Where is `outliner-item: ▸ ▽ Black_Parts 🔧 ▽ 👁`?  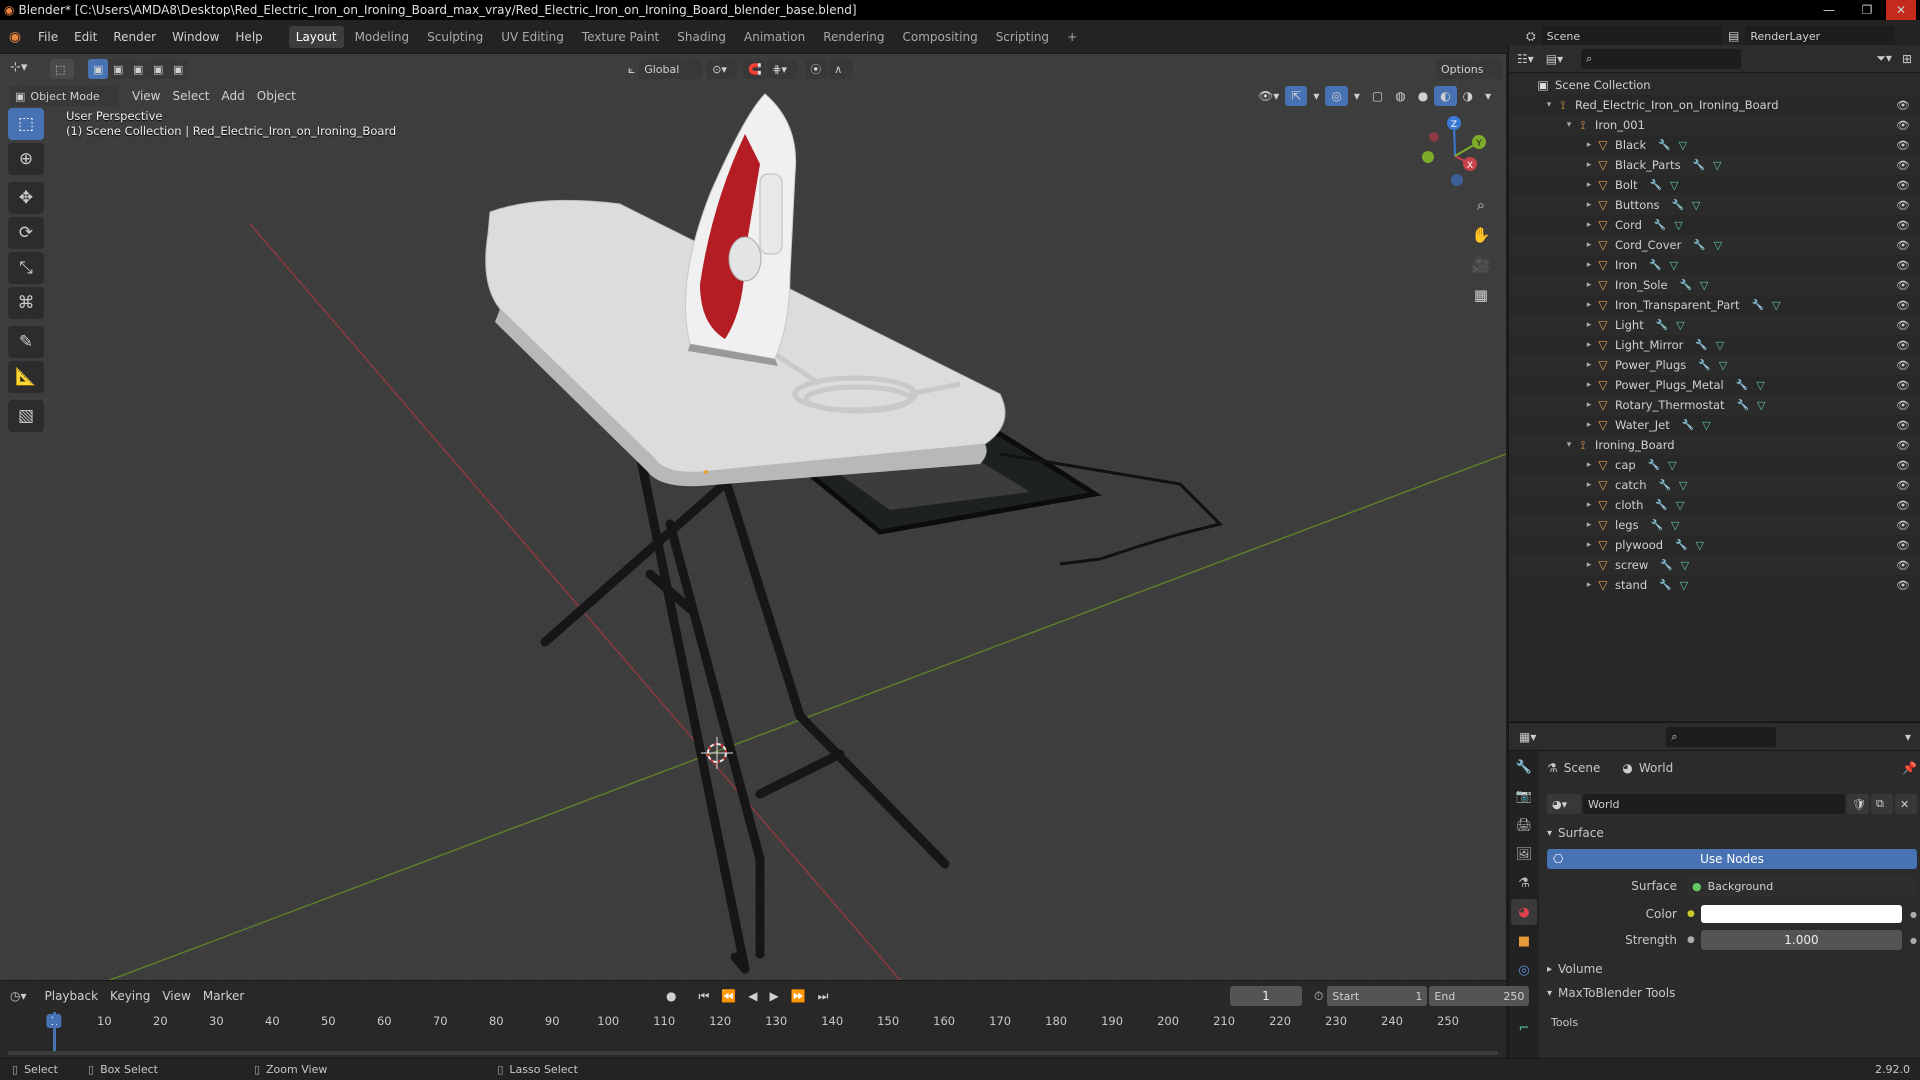
outliner-item: ▸ ▽ Black_Parts 🔧 ▽ 👁 is located at coordinates (1714, 165).